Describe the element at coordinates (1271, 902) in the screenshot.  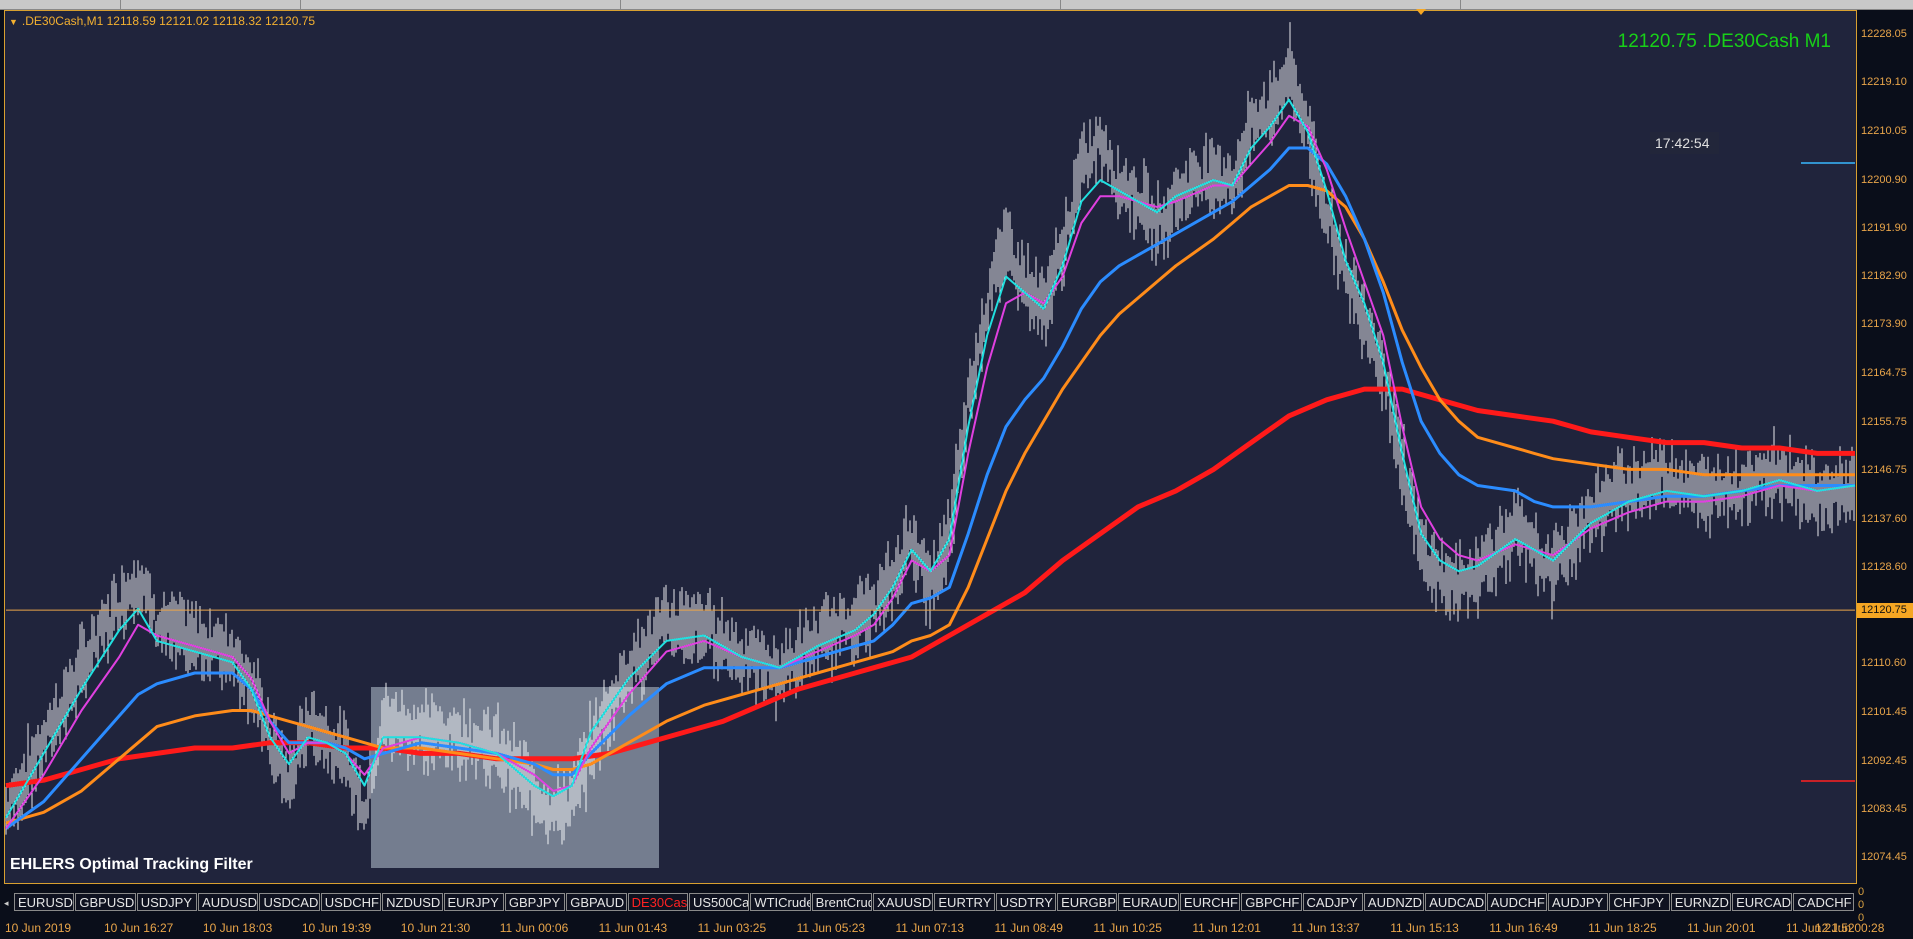
I see `symbol-tab-gbpchf: GBPCHF` at that location.